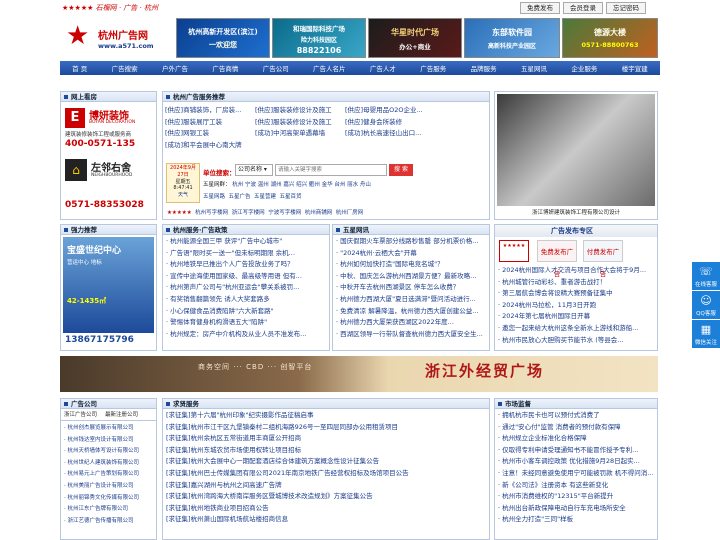 The width and height of the screenshot is (720, 540). I want to click on recruit-link: [求征集]第十六届"杭州印象"纪实摄影作品征稿启事, so click(240, 415).